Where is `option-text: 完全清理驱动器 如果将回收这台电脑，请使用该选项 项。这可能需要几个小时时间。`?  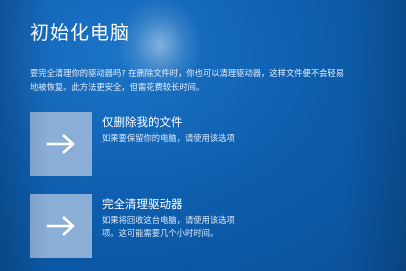
option-text: 完全清理驱动器 如果将回收这台电脑，请使用该选项 项。这可能需要几个小时时间。 is located at coordinates (168, 218).